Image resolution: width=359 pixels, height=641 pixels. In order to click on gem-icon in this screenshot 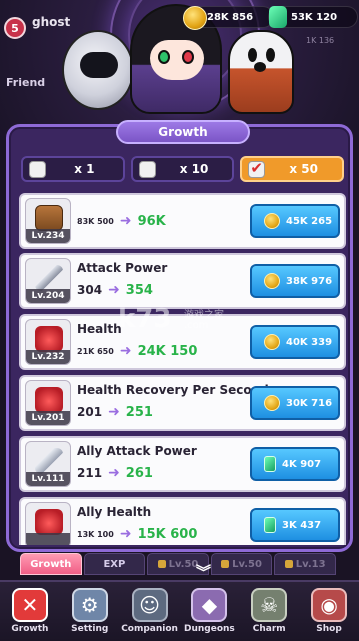, I will do `click(270, 525)`.